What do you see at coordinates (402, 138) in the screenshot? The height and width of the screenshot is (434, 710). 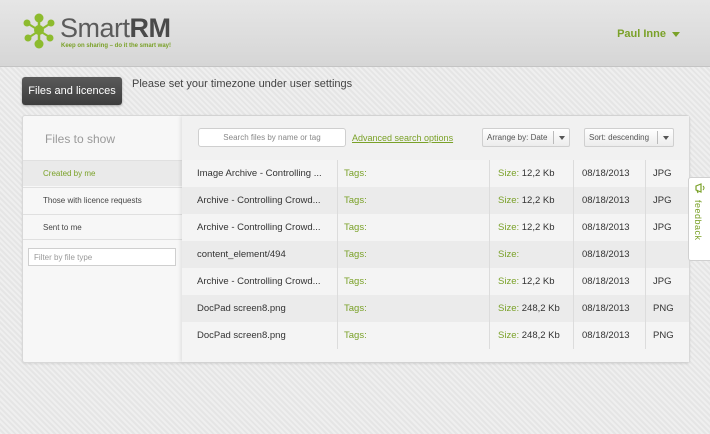 I see `advanced-search-link: Advanced search options` at bounding box center [402, 138].